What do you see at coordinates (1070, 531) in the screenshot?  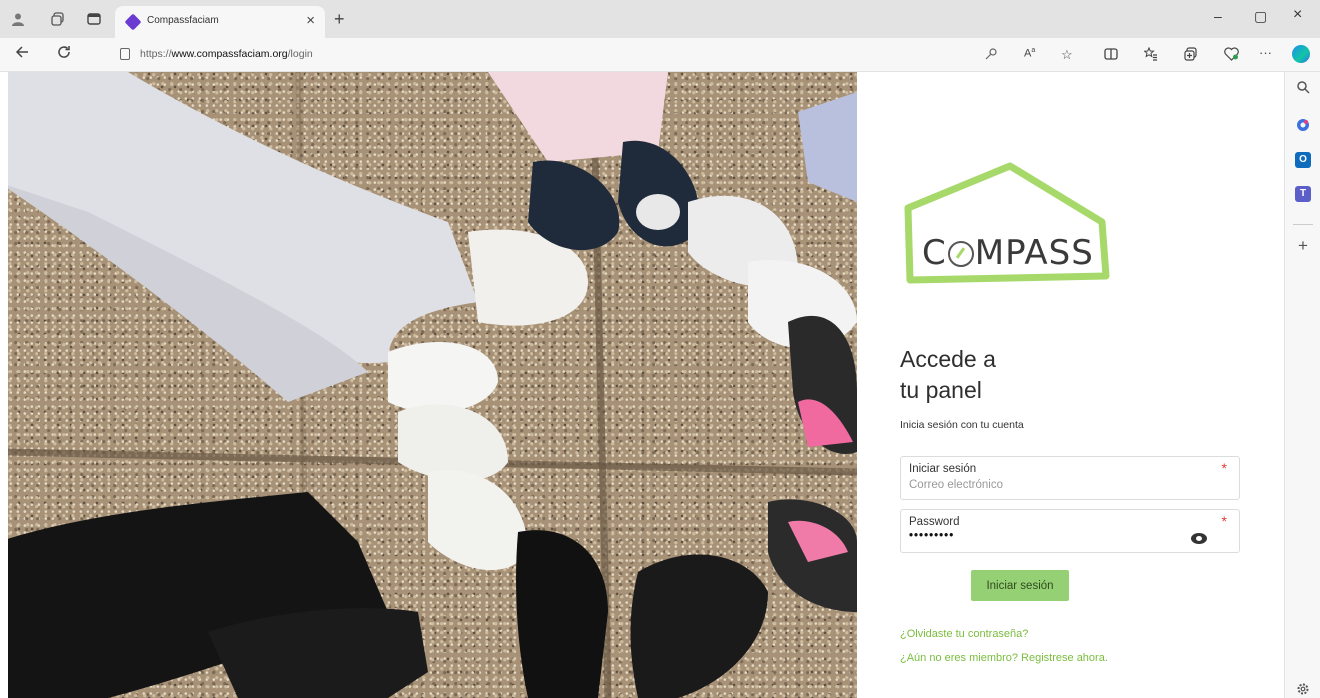 I see `password-field: Password ••••••••• *` at bounding box center [1070, 531].